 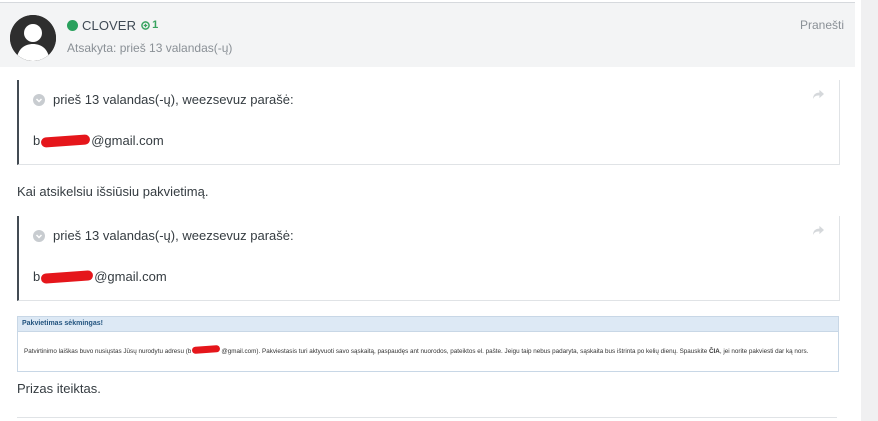 I want to click on post-divider, so click(x=427, y=417).